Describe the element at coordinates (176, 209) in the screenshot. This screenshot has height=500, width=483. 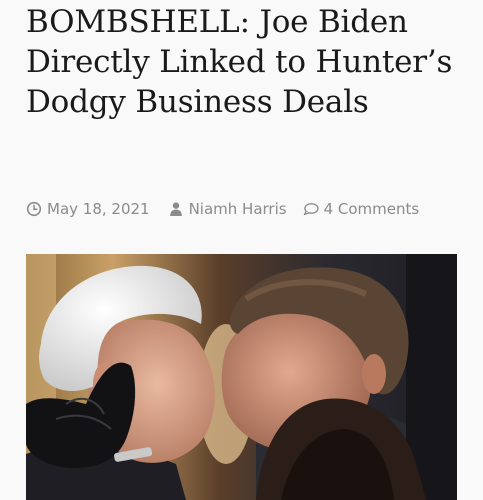
I see `user-icon` at that location.